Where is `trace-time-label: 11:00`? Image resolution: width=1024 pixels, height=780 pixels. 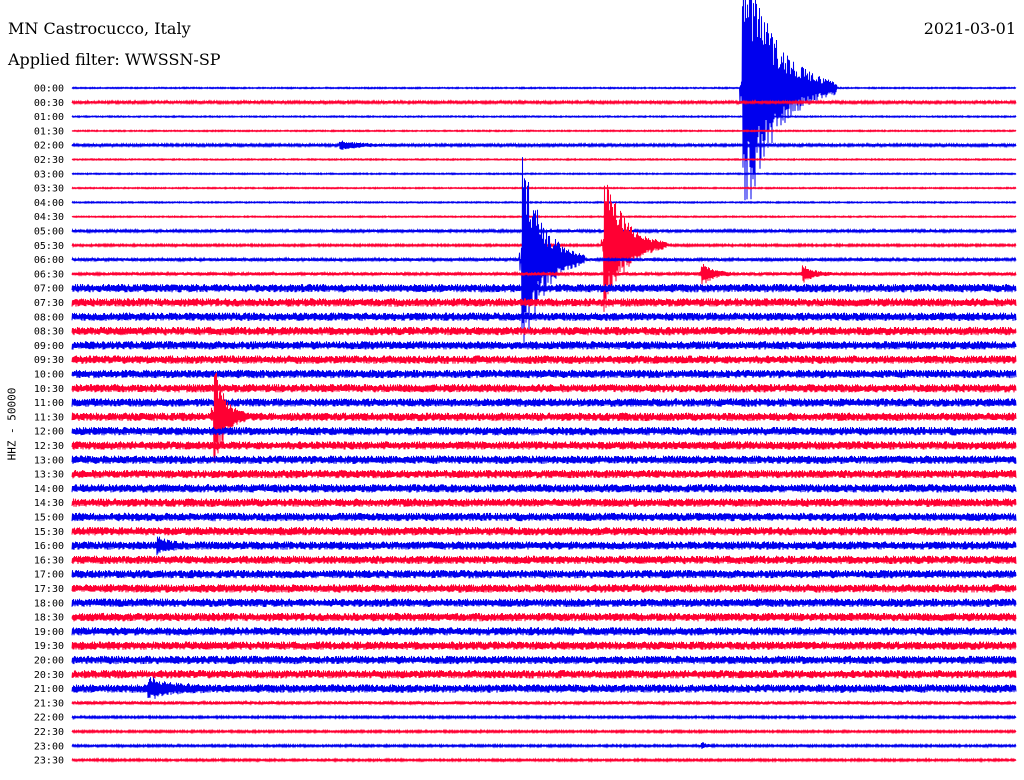 trace-time-label: 11:00 is located at coordinates (49, 403).